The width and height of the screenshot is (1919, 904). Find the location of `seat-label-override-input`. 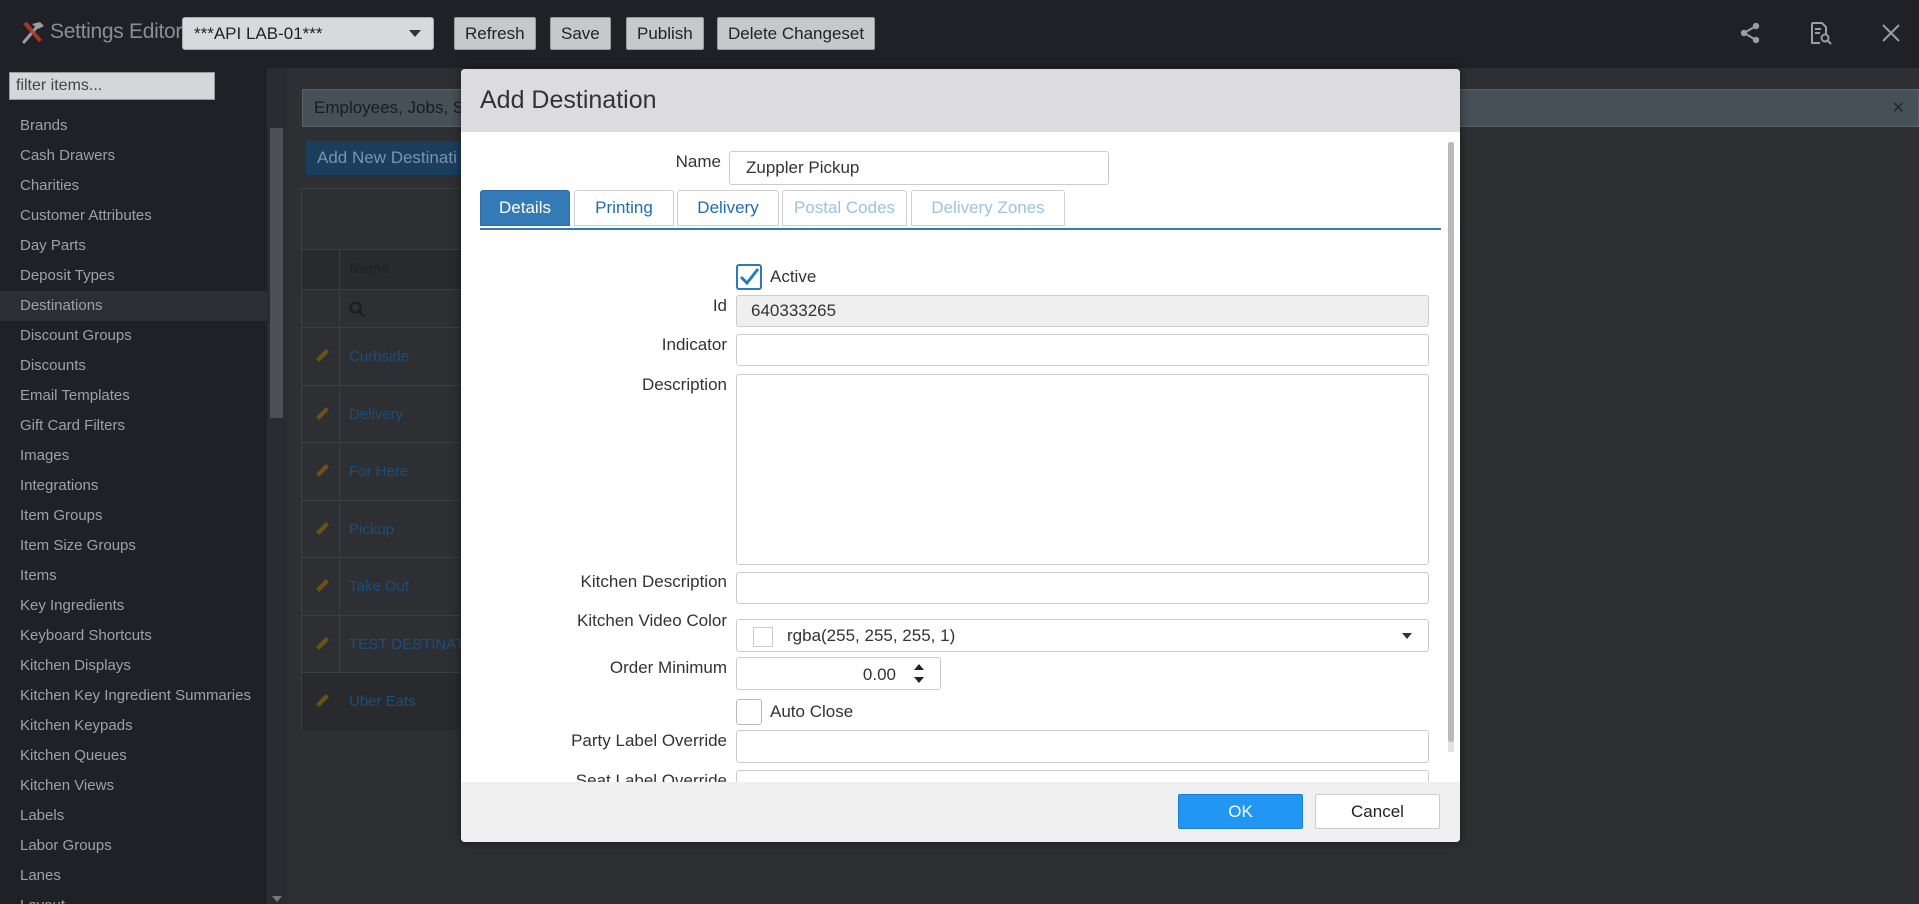

seat-label-override-input is located at coordinates (1082, 776).